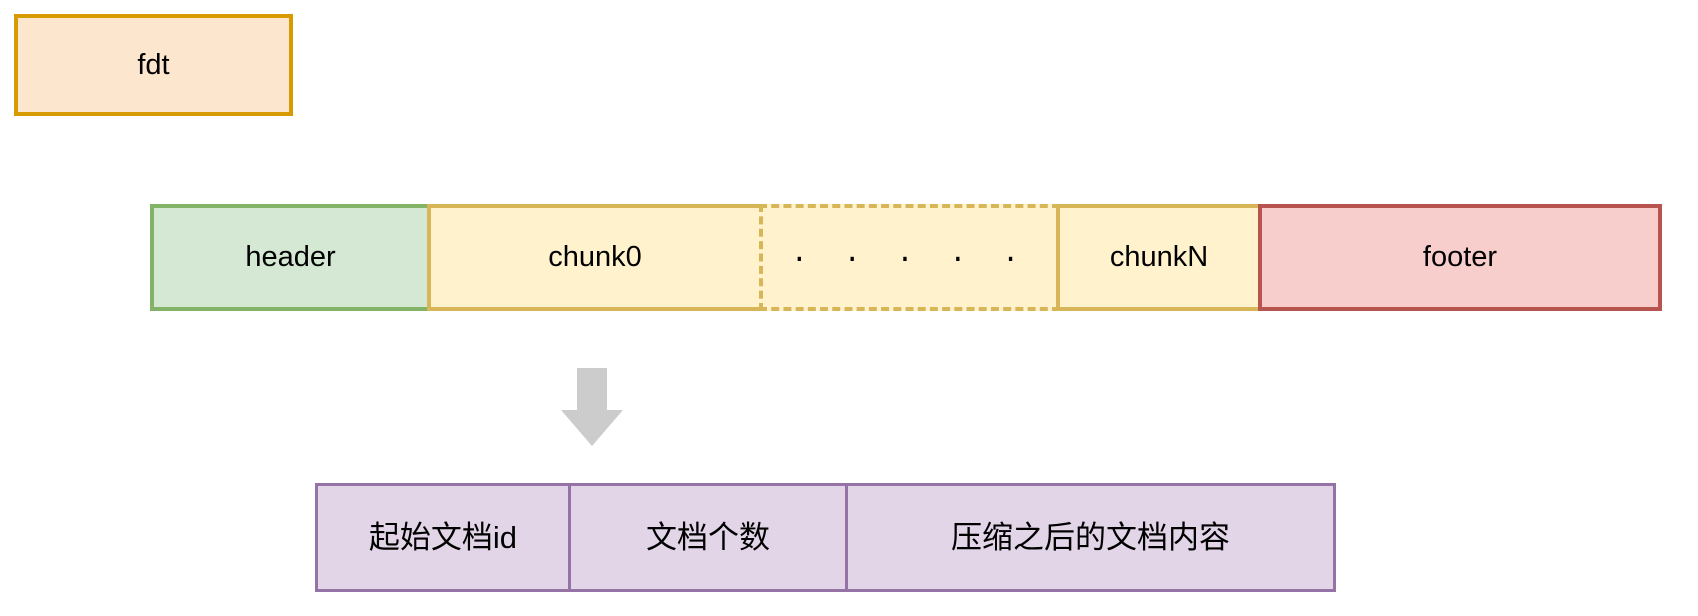 Image resolution: width=1698 pixels, height=616 pixels. I want to click on segment-header-label: header, so click(290, 257).